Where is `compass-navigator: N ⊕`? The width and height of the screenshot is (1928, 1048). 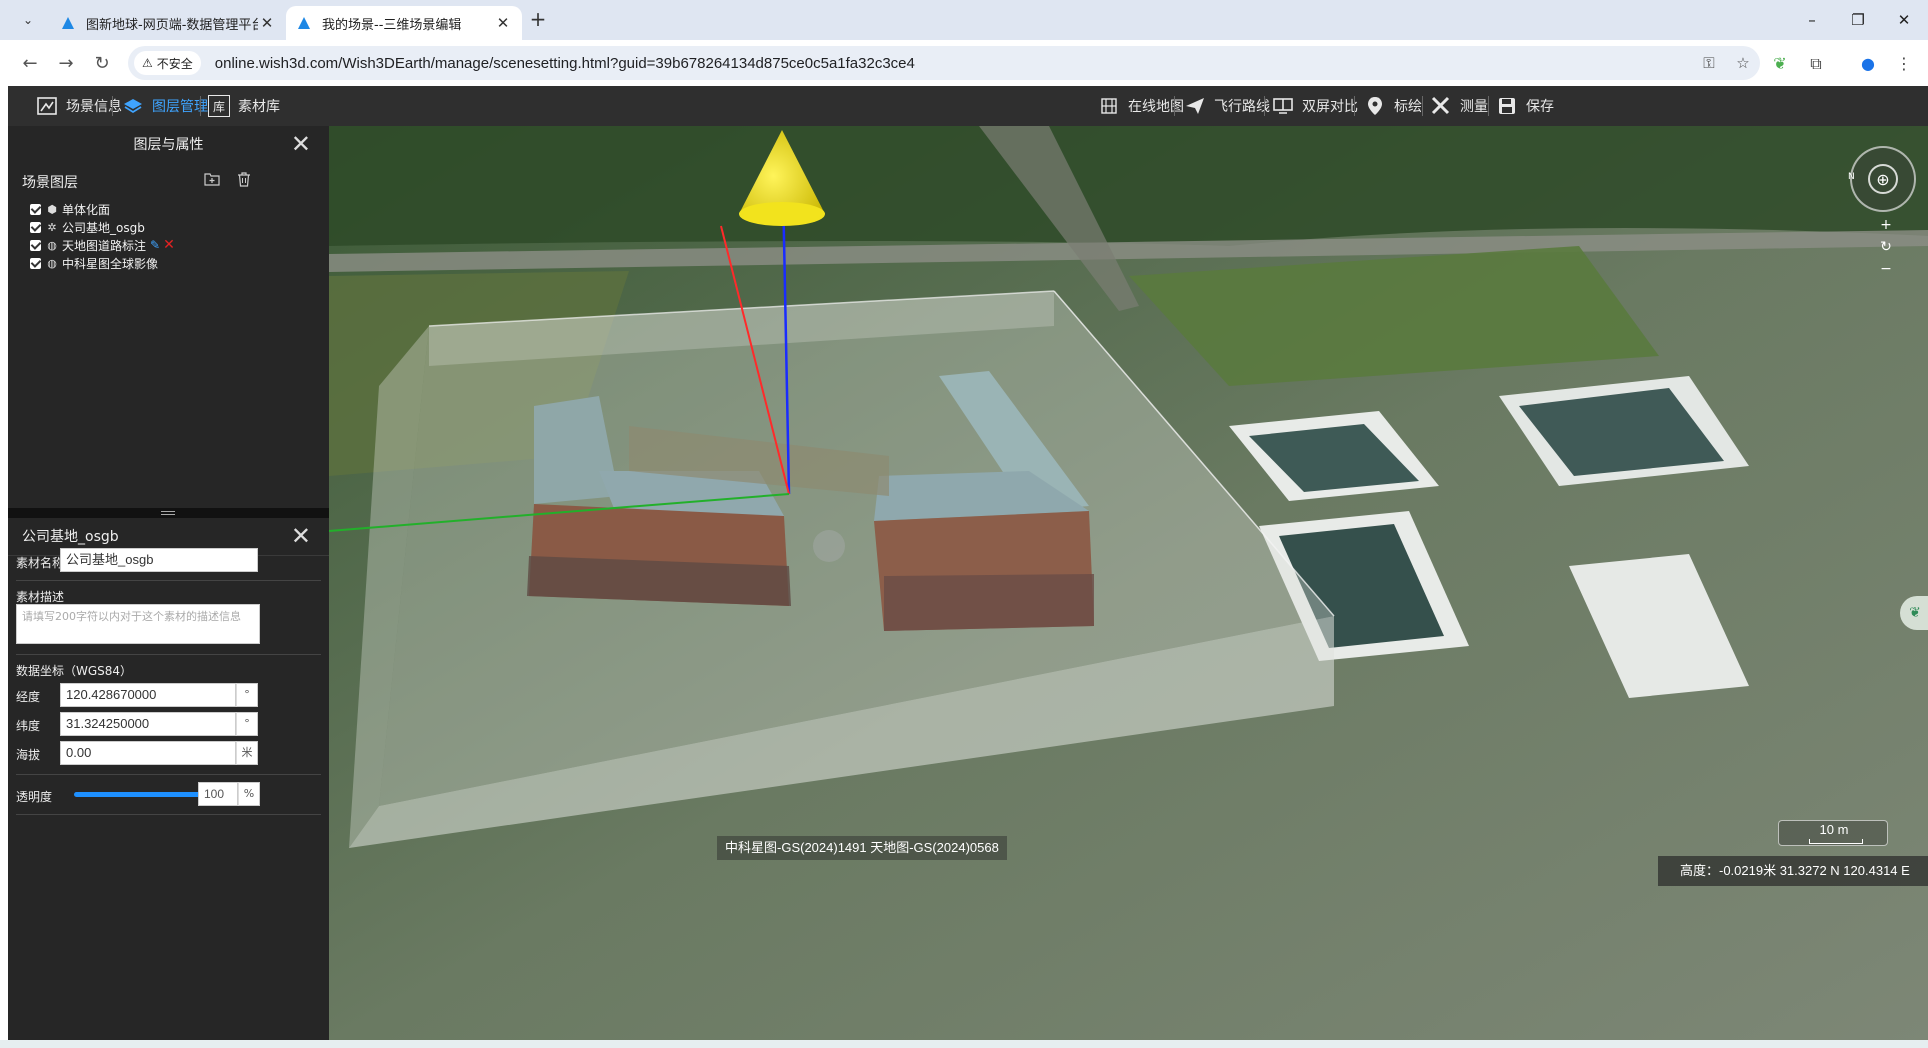
compass-navigator: N ⊕ is located at coordinates (1882, 179).